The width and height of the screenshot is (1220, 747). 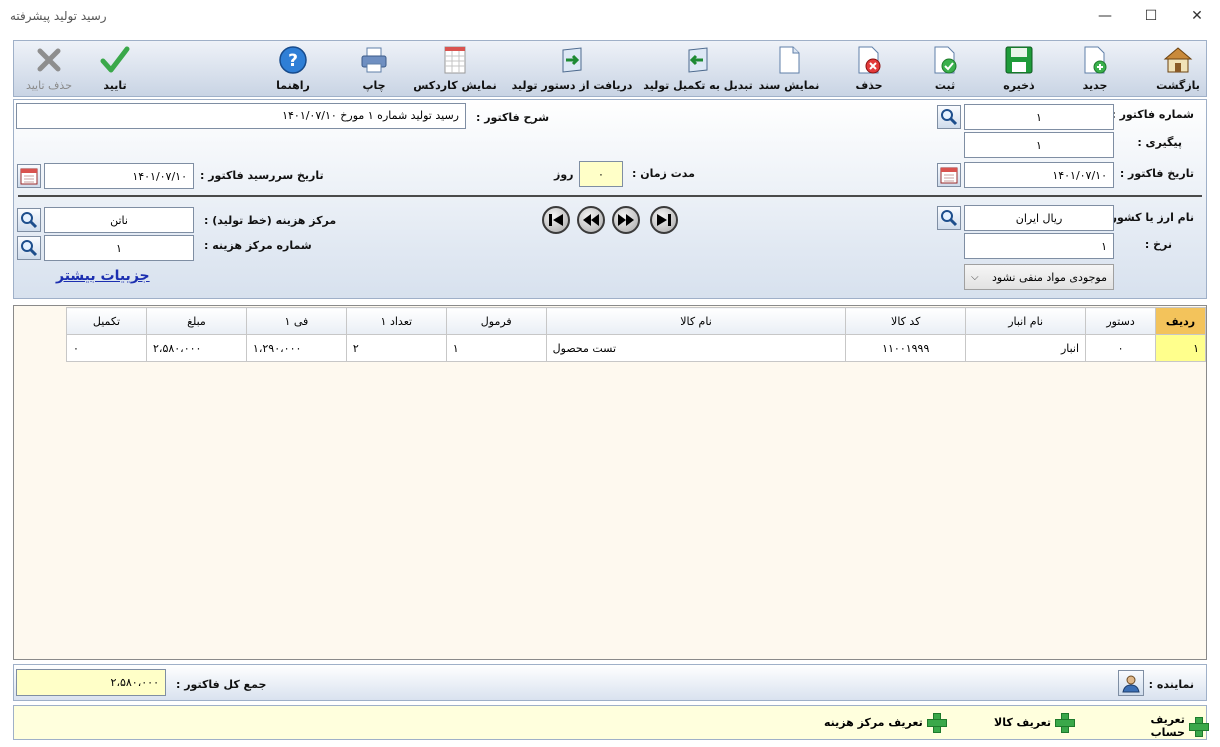 I want to click on due-date-picker-button, so click(x=29, y=176).